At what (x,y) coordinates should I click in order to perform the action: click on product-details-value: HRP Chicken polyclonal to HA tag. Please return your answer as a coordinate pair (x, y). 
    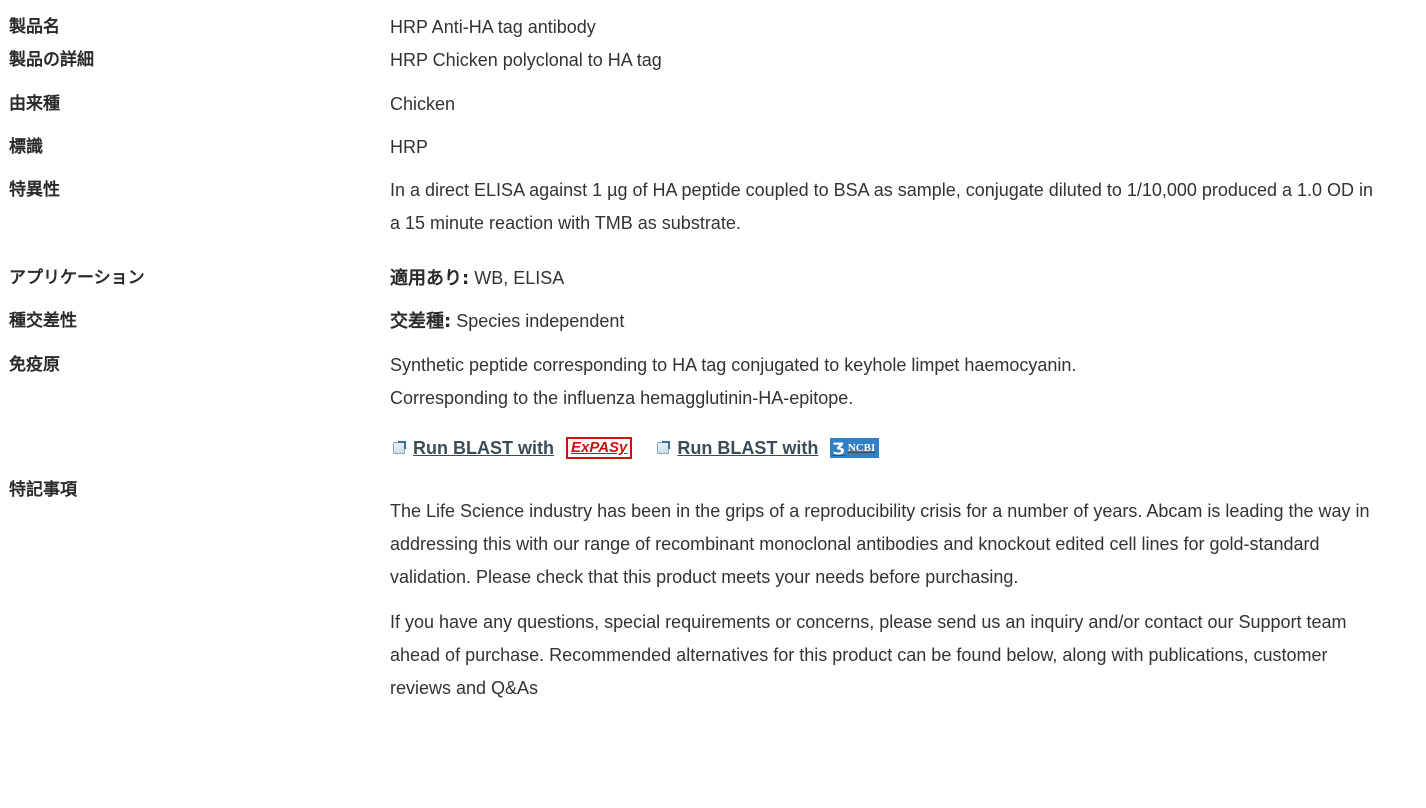
    Looking at the image, I should click on (526, 60).